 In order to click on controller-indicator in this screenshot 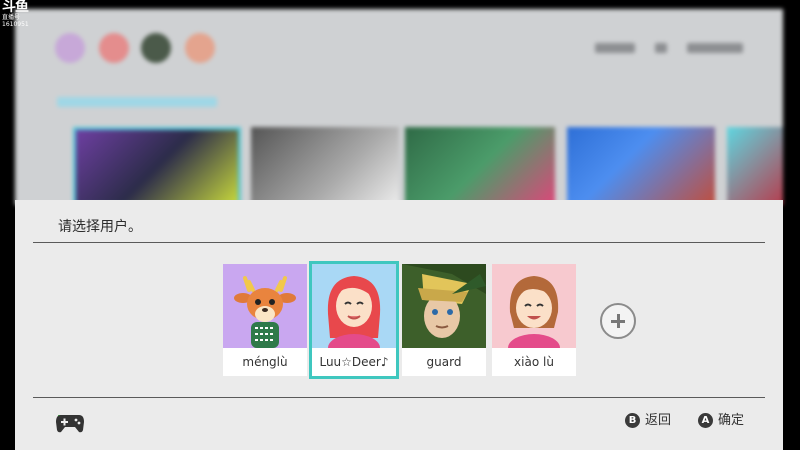, I will do `click(70, 420)`.